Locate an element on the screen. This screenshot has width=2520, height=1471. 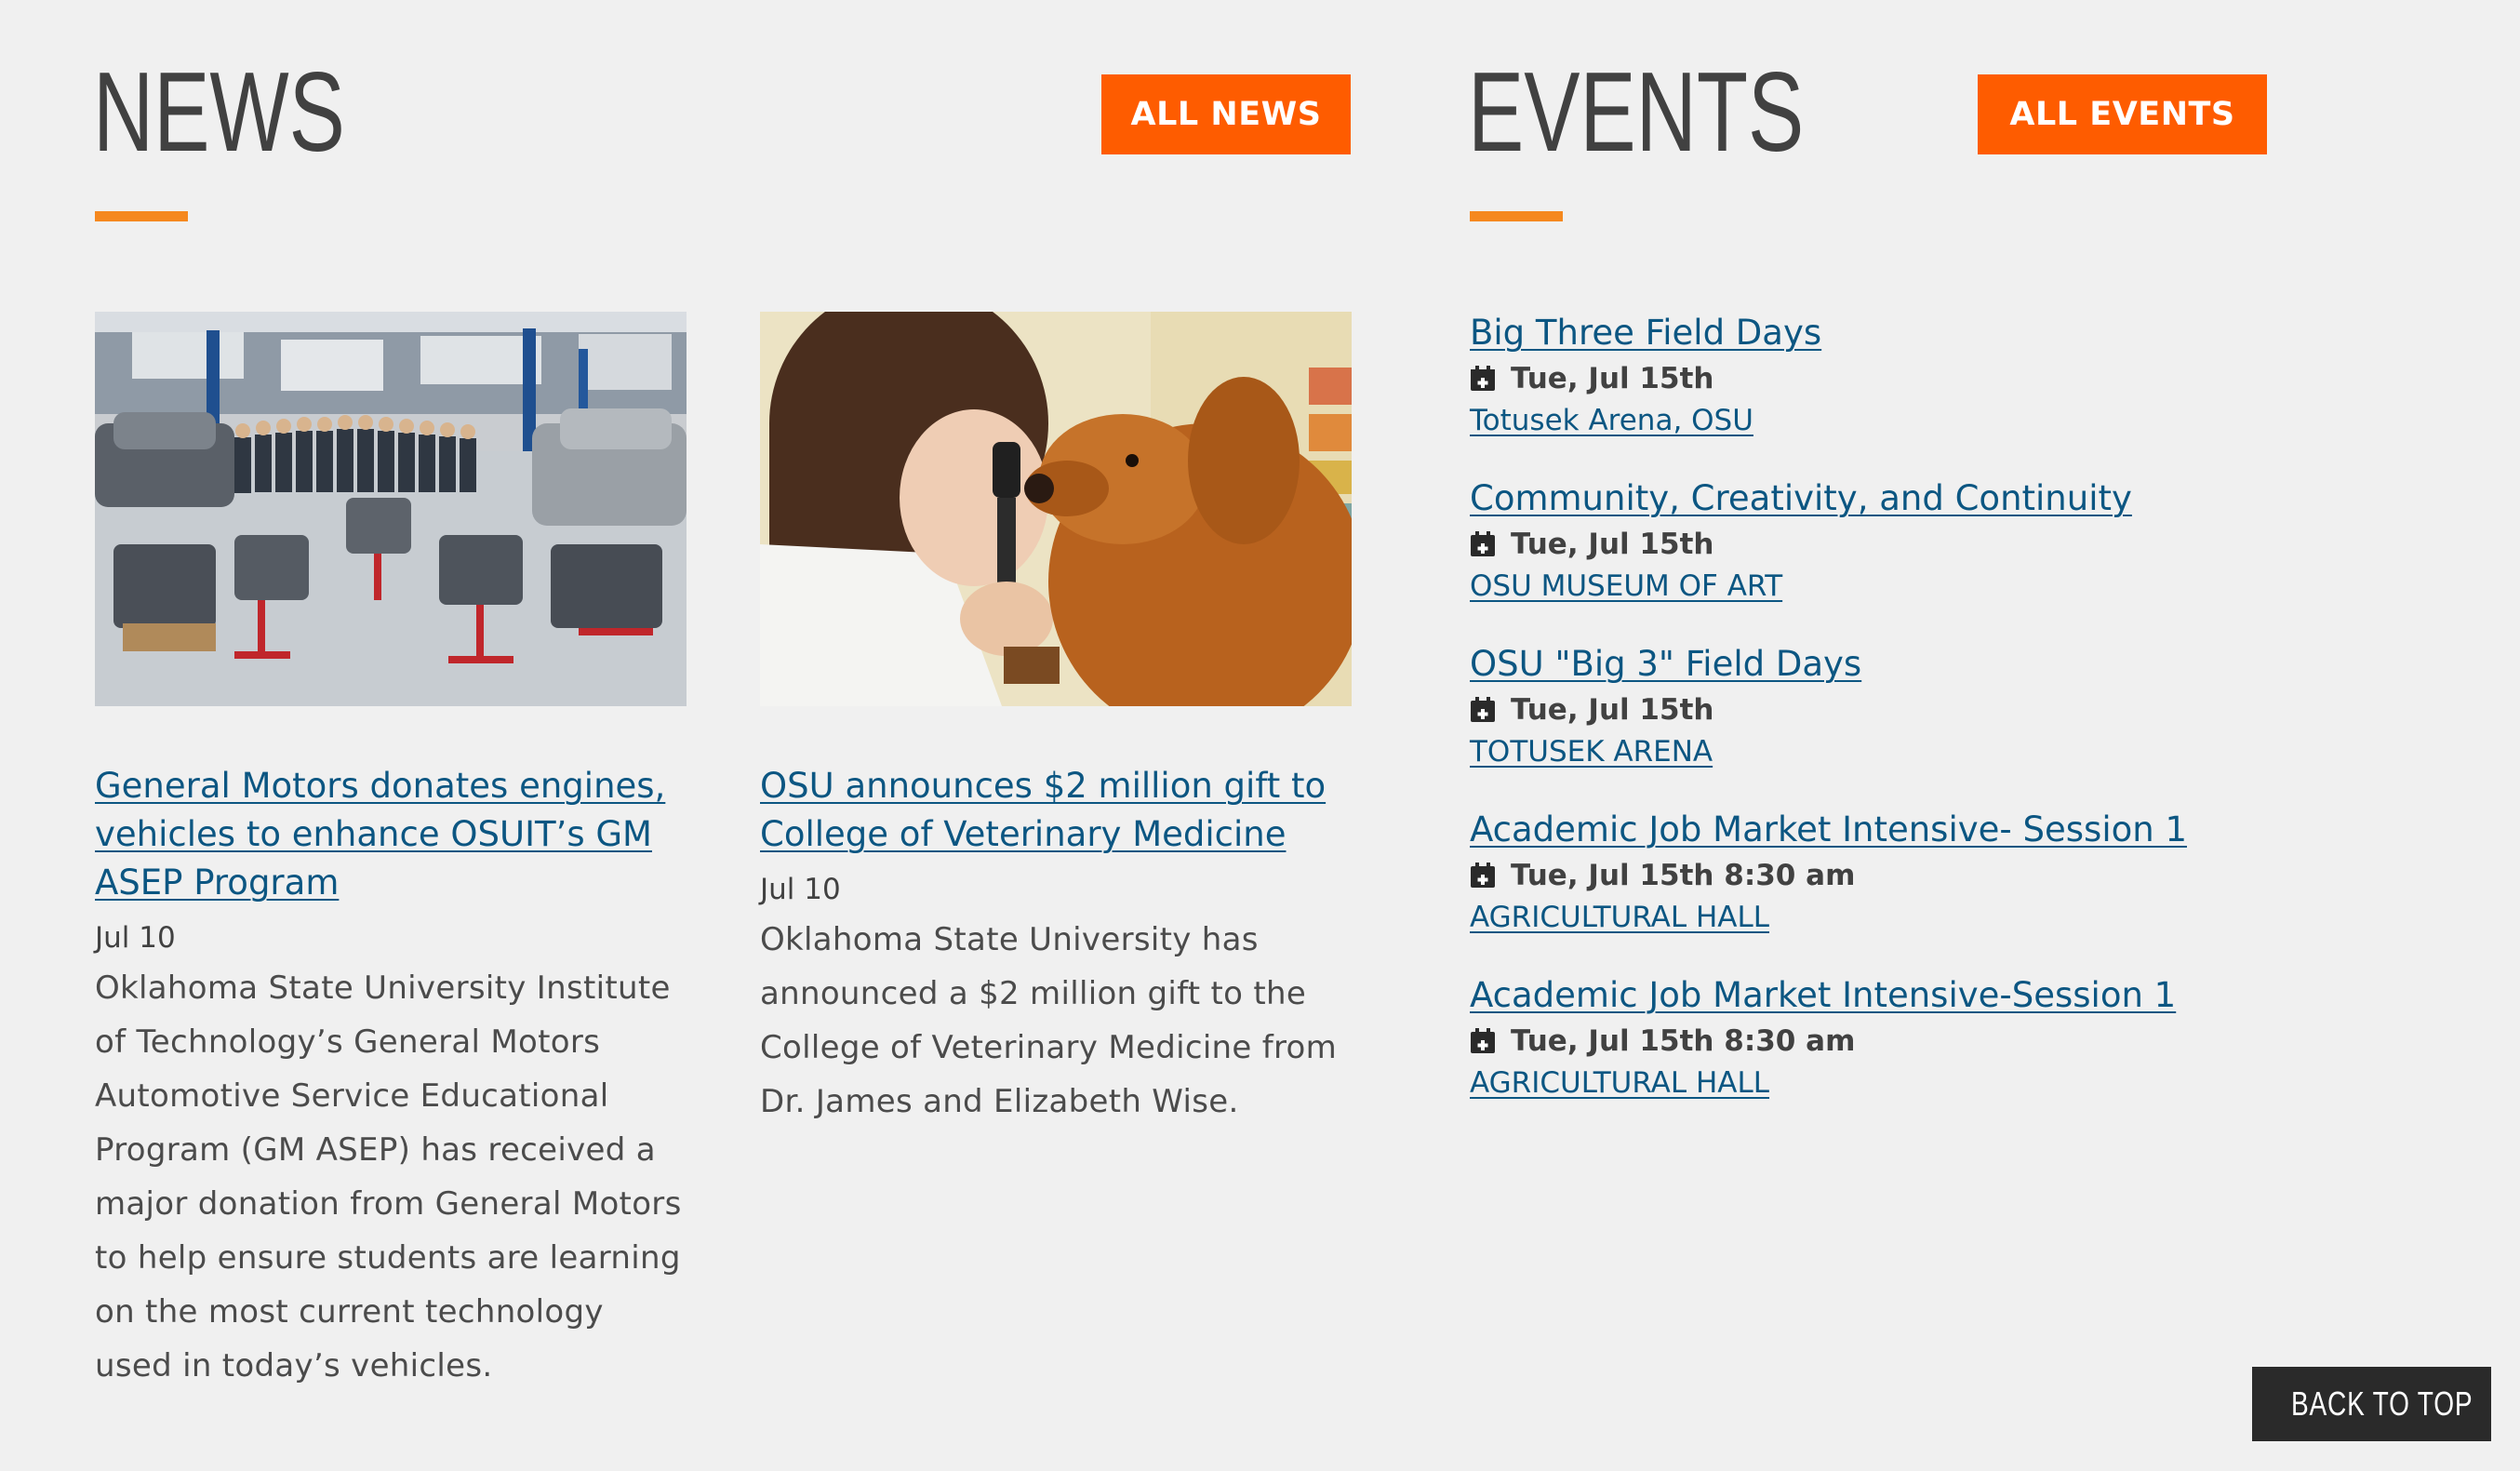
events-heading-underline is located at coordinates (1516, 216).